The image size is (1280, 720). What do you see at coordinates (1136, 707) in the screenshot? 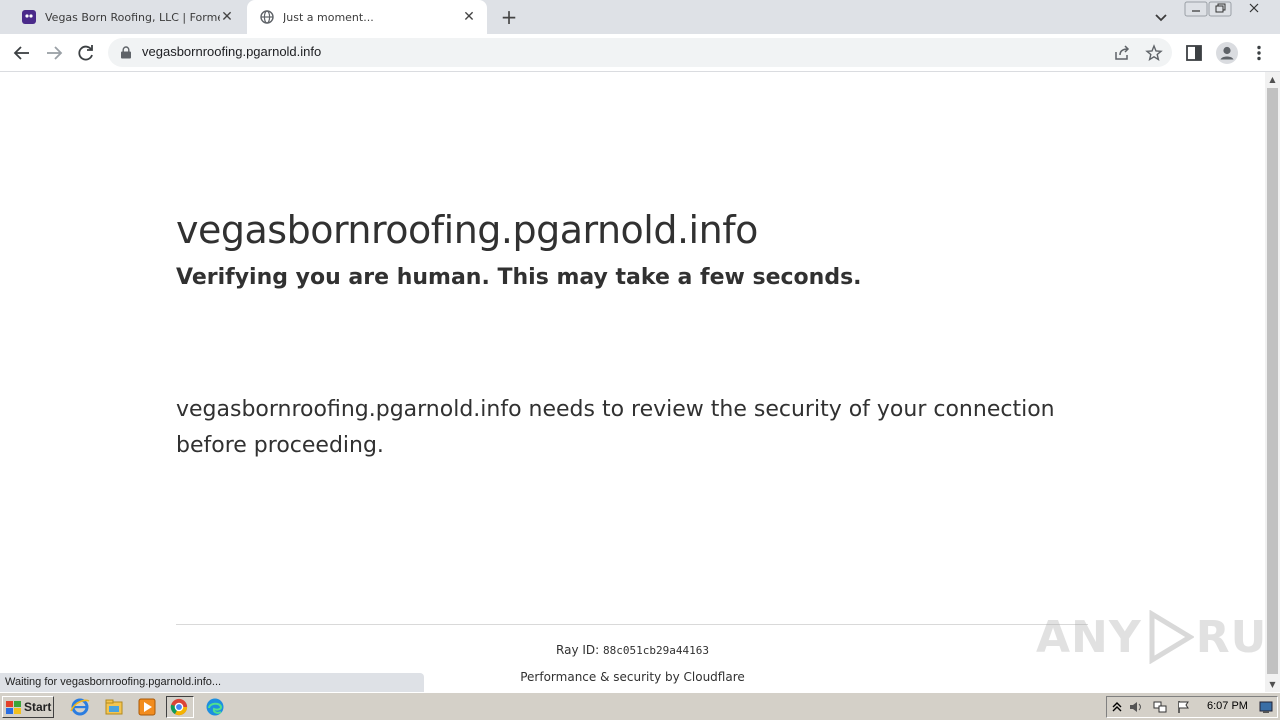
I see `volume-icon` at bounding box center [1136, 707].